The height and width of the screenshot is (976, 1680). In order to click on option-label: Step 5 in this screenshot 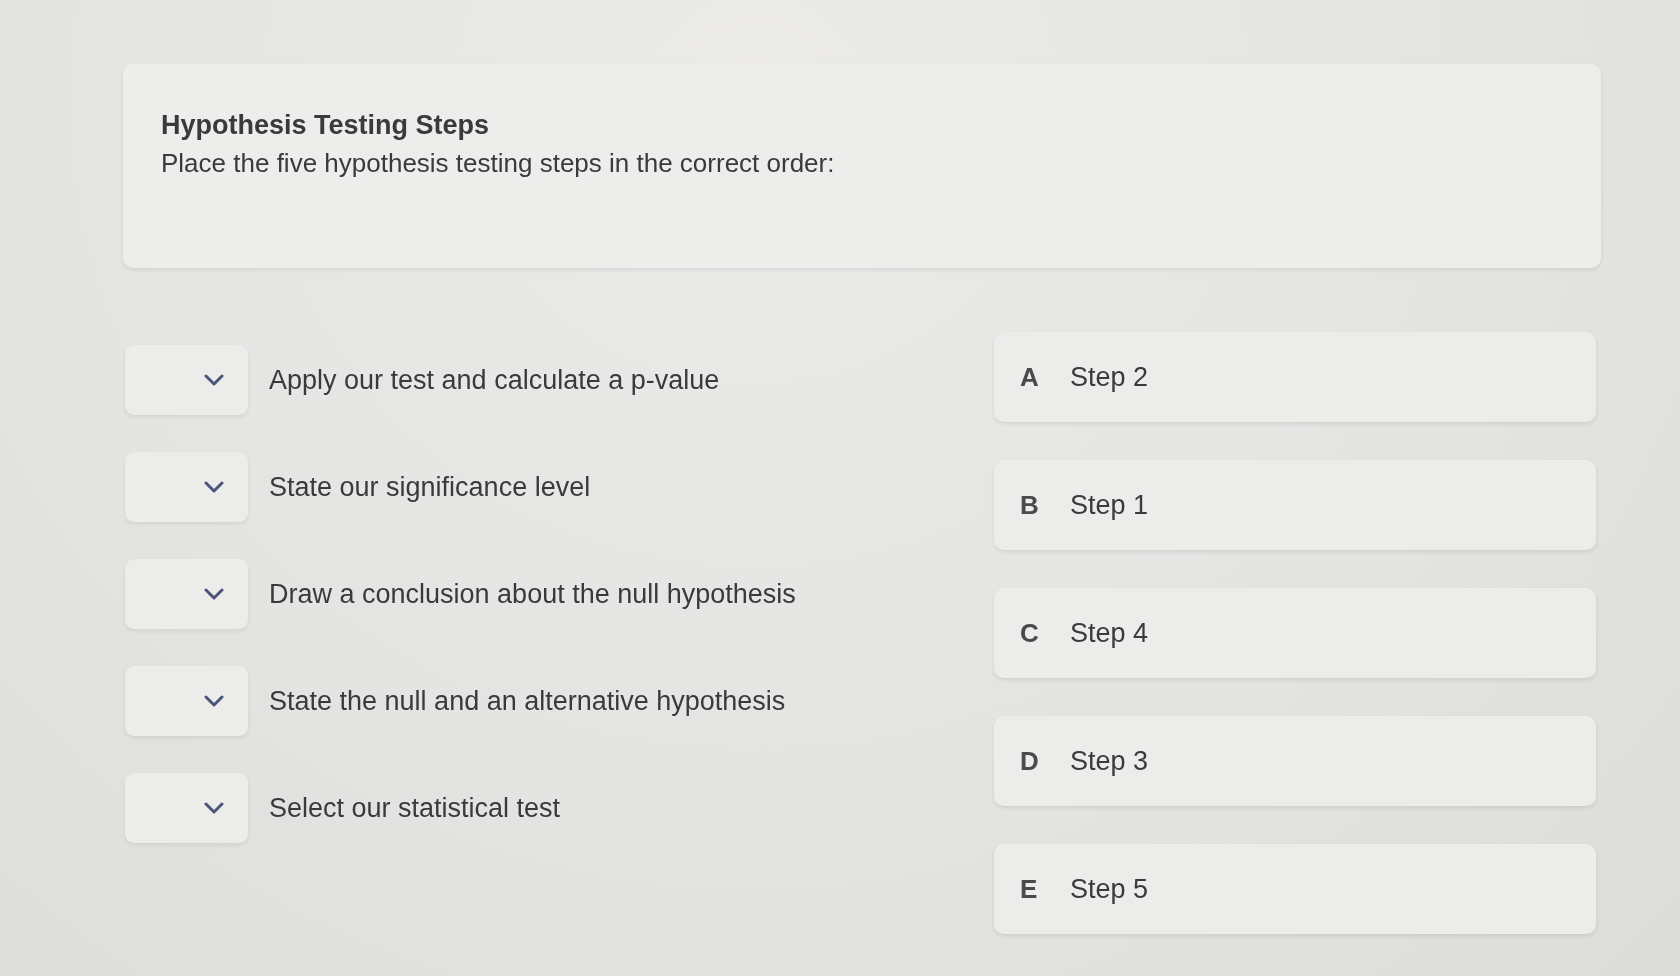, I will do `click(1109, 889)`.